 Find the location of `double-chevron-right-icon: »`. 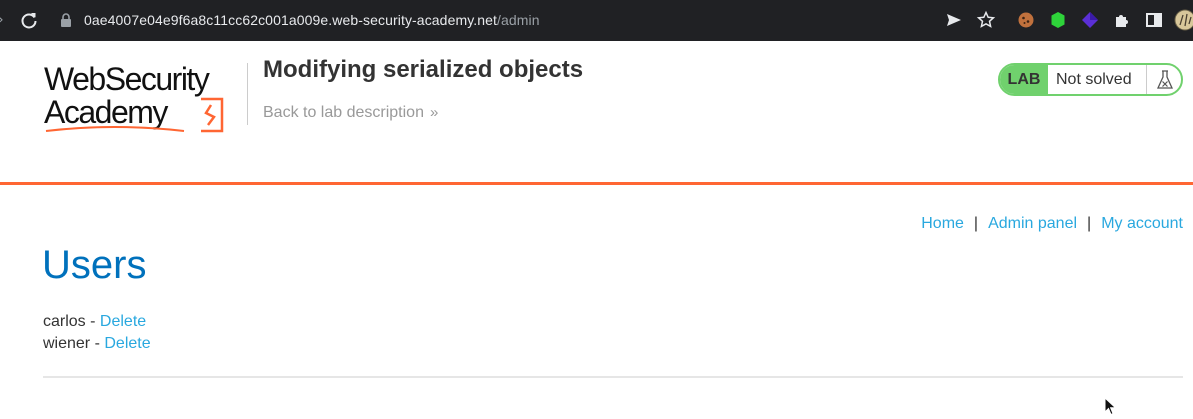

double-chevron-right-icon: » is located at coordinates (434, 112).